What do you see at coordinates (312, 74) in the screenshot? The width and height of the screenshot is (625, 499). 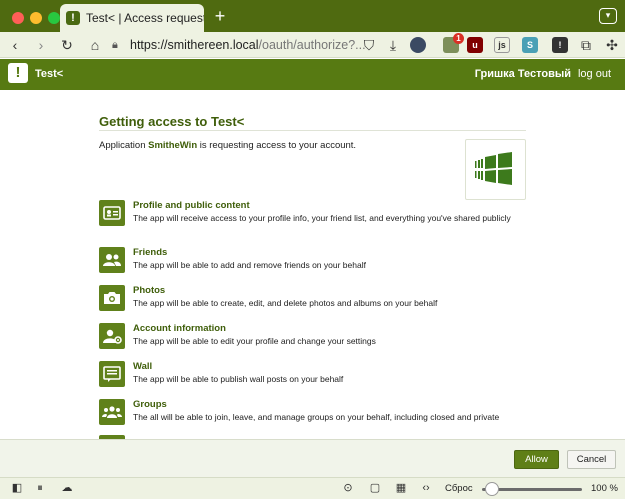 I see `site-header: ! Test< Гришка Тестовый log out` at bounding box center [312, 74].